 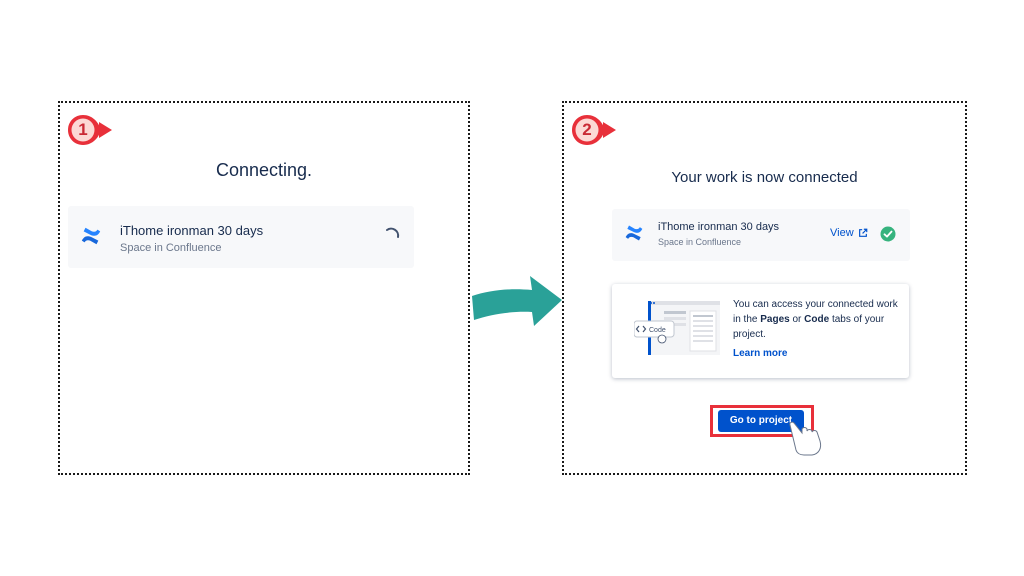 I want to click on view-link: View, so click(x=849, y=233).